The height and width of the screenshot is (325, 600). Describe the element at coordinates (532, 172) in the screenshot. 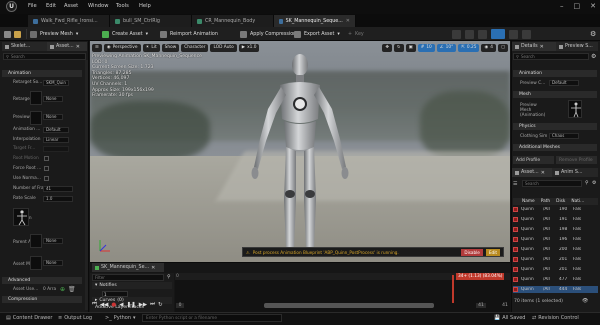

I see `tab-asset-browser: Asset... ✕` at that location.